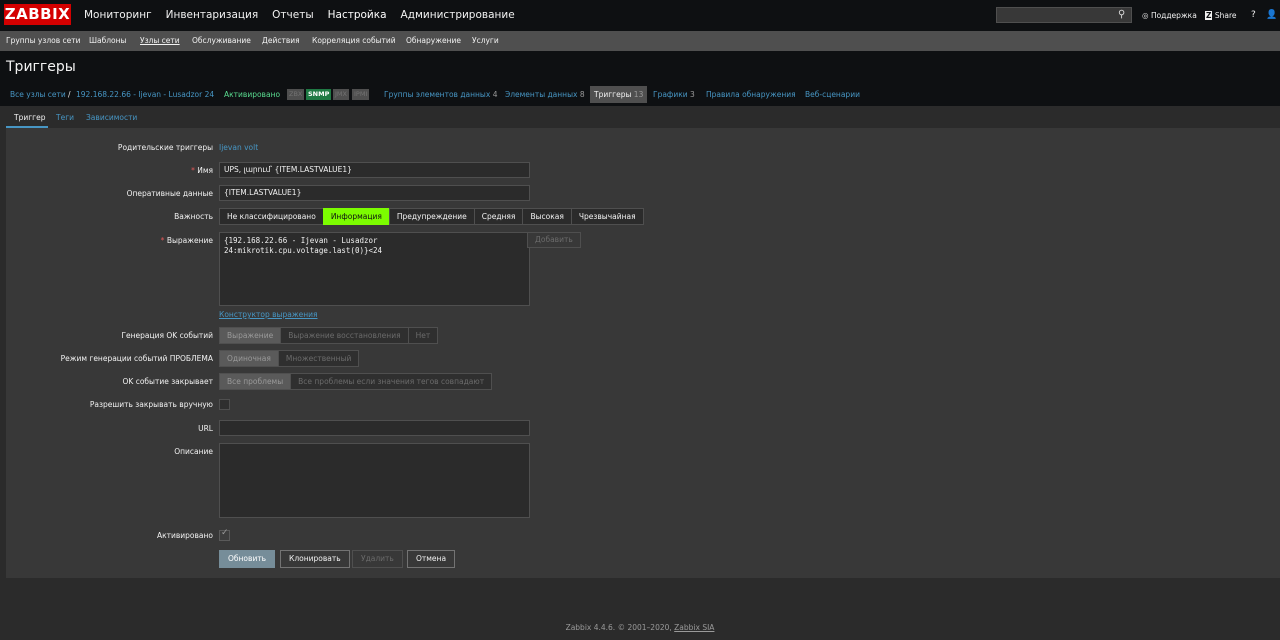 The width and height of the screenshot is (1280, 640). What do you see at coordinates (281, 41) in the screenshot?
I see `submenu-actions: Действия` at bounding box center [281, 41].